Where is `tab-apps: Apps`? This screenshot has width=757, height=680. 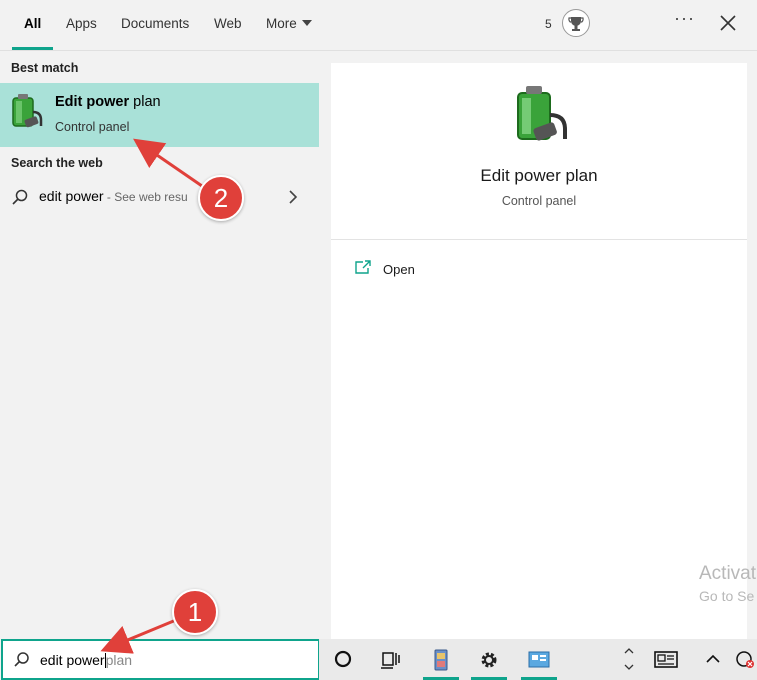
tab-apps: Apps is located at coordinates (81, 25).